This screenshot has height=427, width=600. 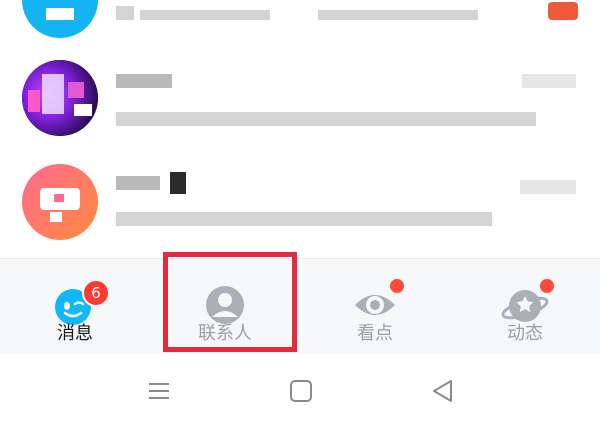 What do you see at coordinates (96, 293) in the screenshot?
I see `unread-badge: 6` at bounding box center [96, 293].